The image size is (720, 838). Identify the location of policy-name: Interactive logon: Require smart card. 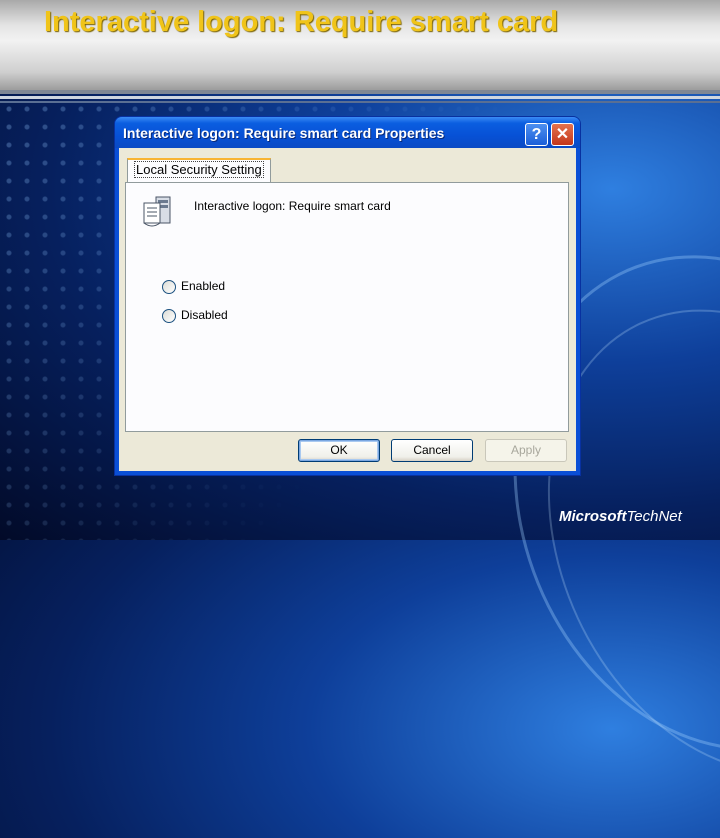
(292, 206).